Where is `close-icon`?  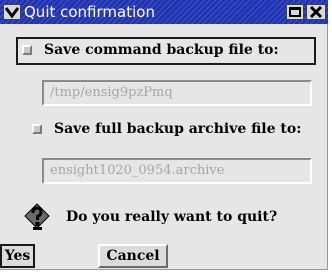 close-icon is located at coordinates (316, 12).